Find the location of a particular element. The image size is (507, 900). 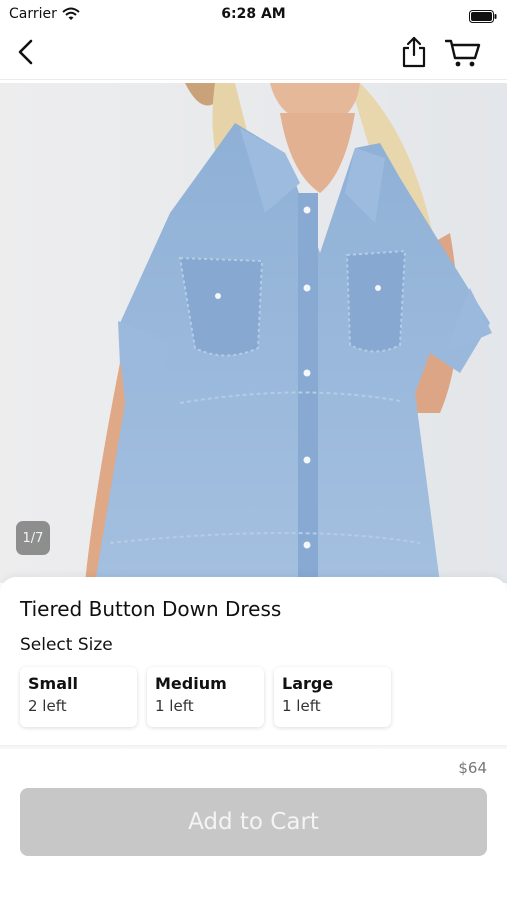

chevron-left-icon is located at coordinates (25, 52).